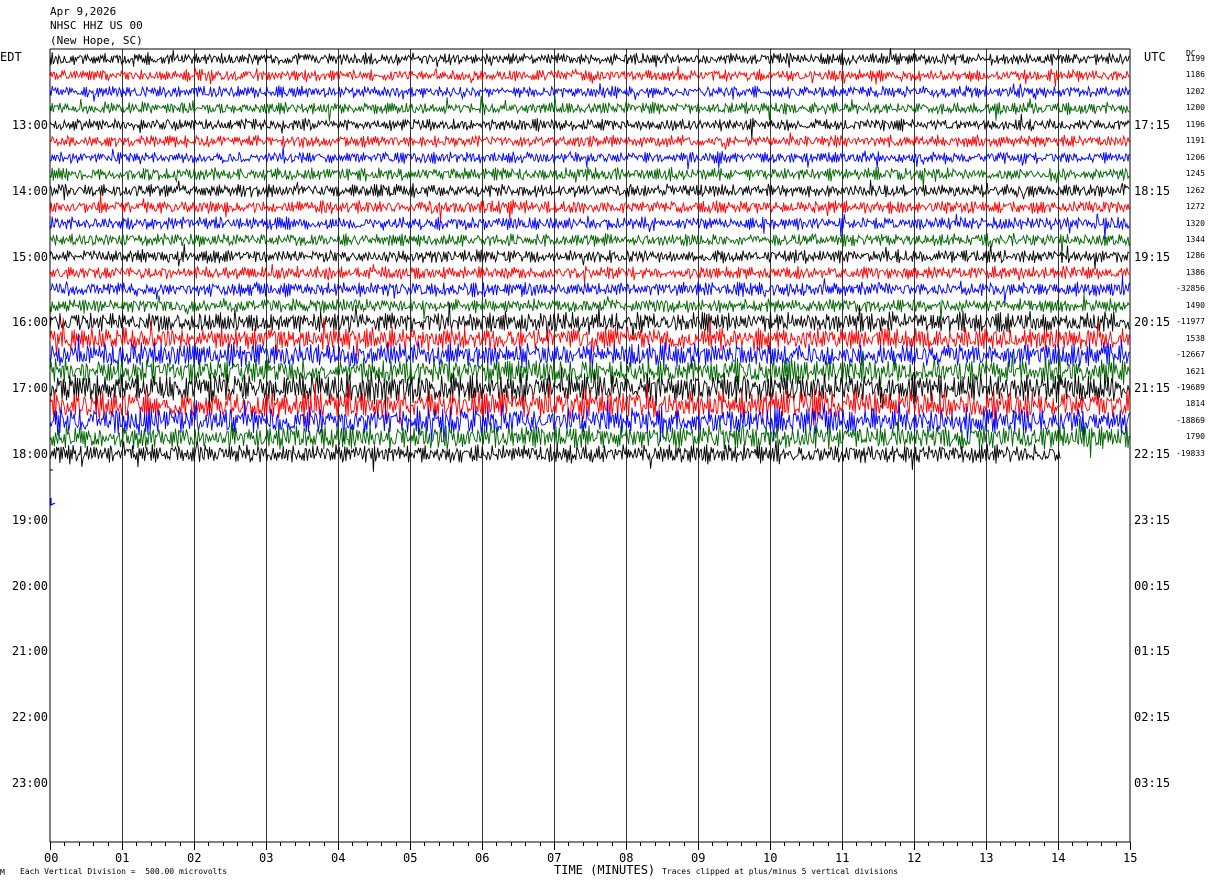 The width and height of the screenshot is (1210, 886). I want to click on dc-offset-value: 1199, so click(1195, 58).